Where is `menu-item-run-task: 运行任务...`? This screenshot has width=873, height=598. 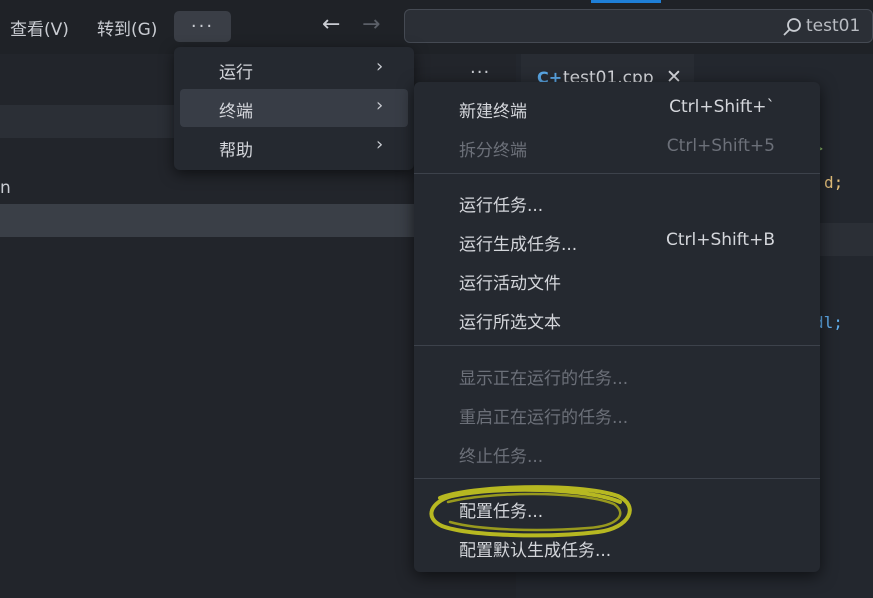 menu-item-run-task: 运行任务... is located at coordinates (617, 202).